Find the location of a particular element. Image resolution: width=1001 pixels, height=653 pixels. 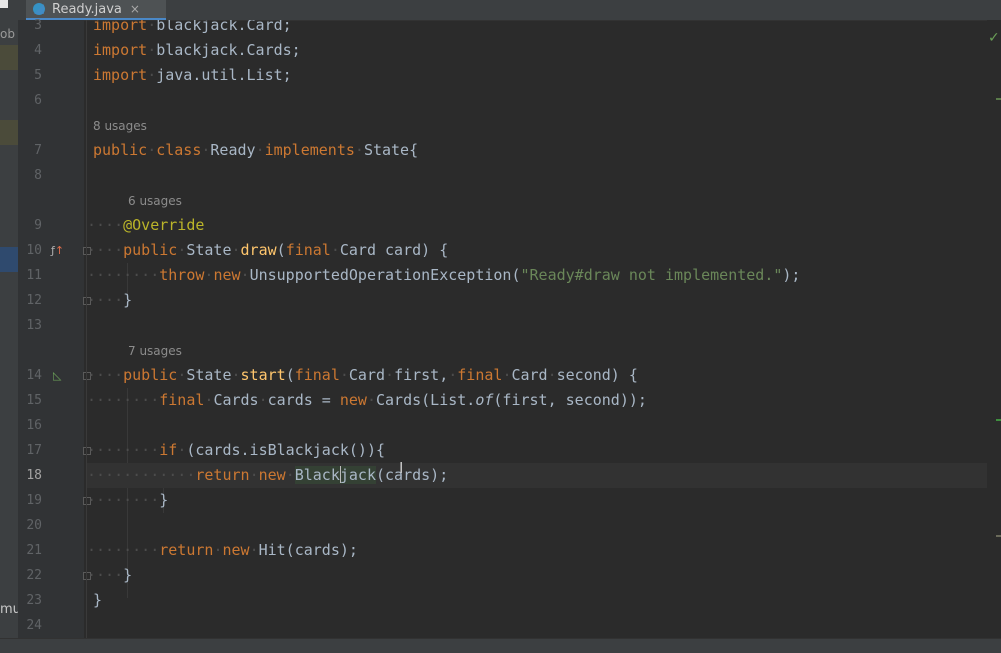

code-line: ········} is located at coordinates (128, 500).